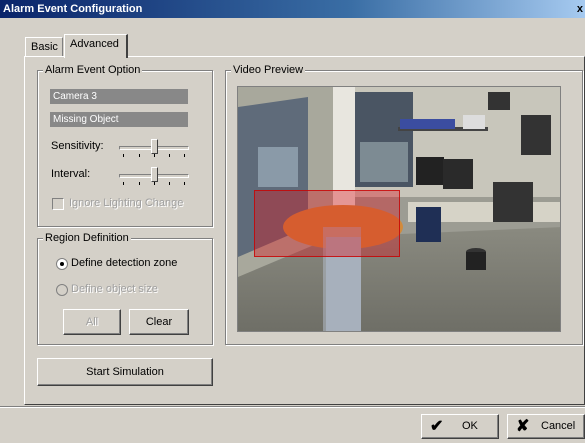 Image resolution: width=585 pixels, height=443 pixels. I want to click on tab-advanced-label: Advanced, so click(94, 44).